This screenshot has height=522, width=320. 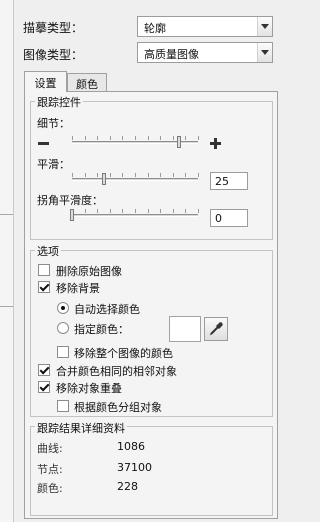 I want to click on corner-smooth-label: 拐角平滑度：, so click(x=70, y=200).